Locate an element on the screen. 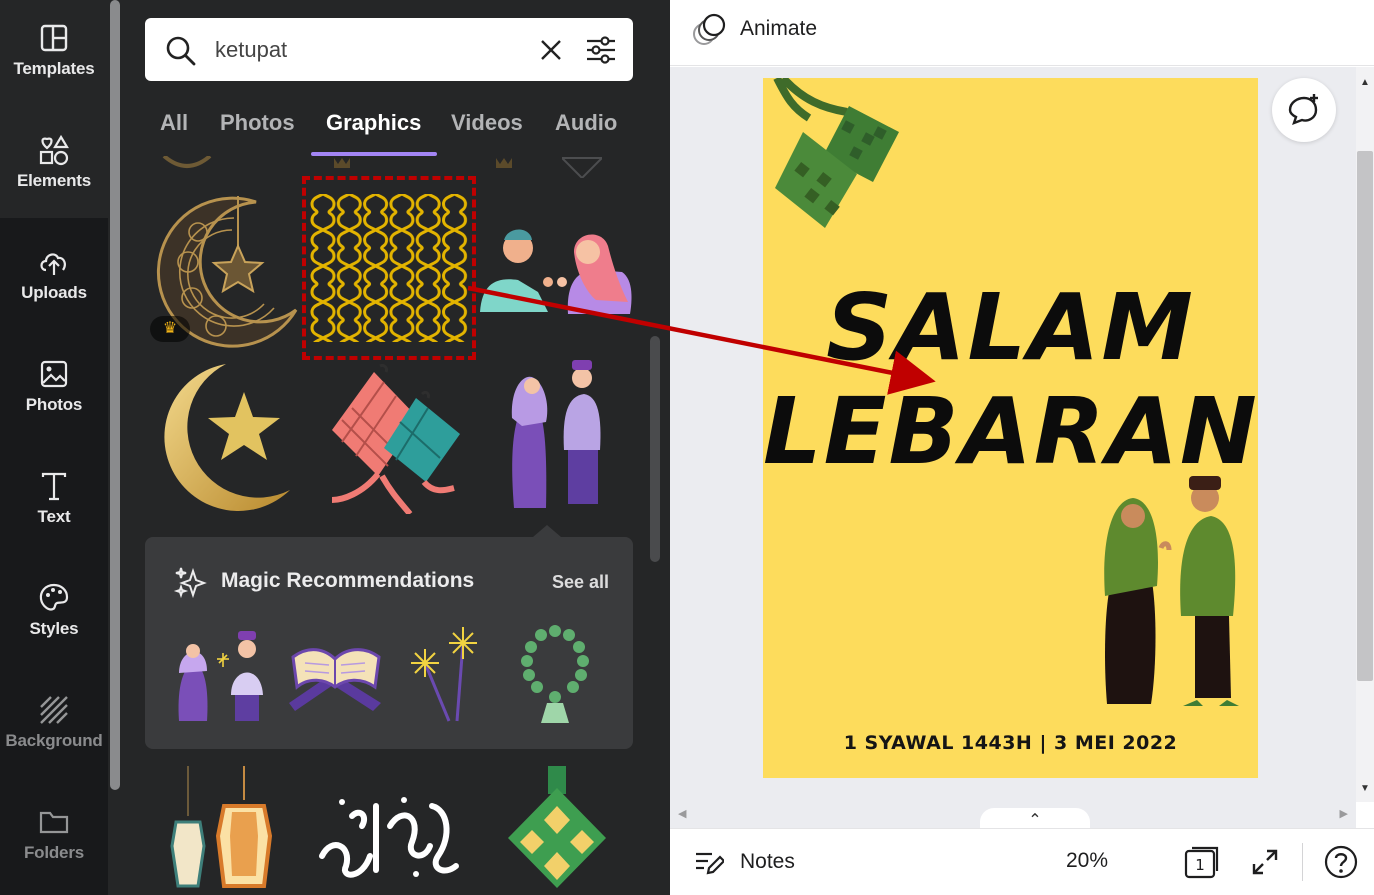 The image size is (1374, 895). notes-icon is located at coordinates (710, 863).